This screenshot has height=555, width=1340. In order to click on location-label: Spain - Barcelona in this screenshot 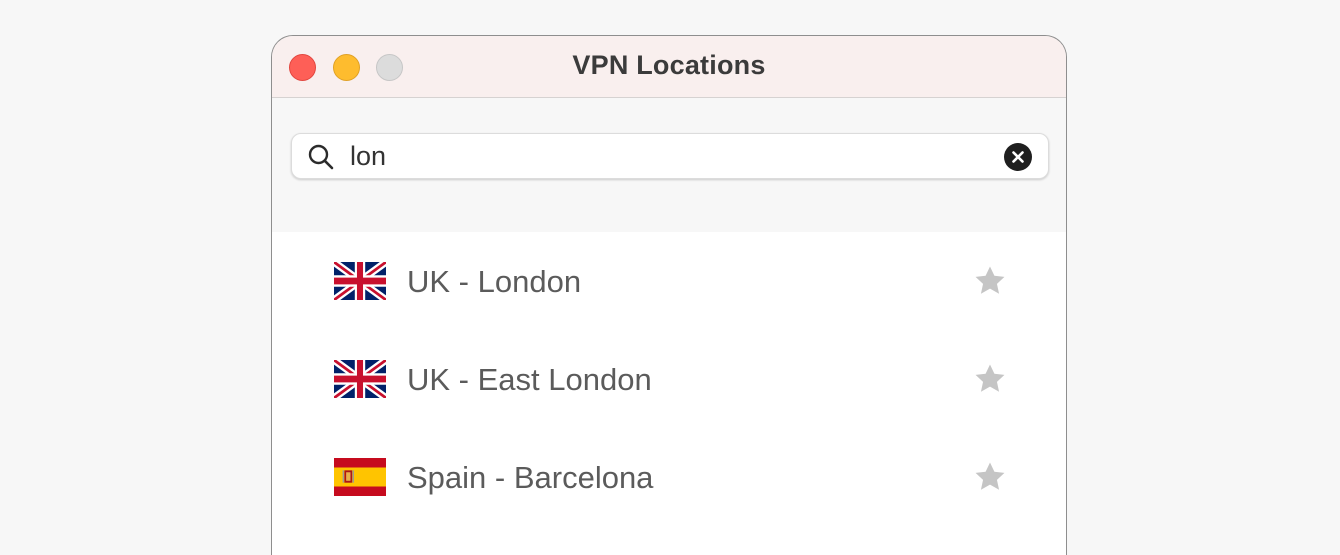, I will do `click(530, 477)`.